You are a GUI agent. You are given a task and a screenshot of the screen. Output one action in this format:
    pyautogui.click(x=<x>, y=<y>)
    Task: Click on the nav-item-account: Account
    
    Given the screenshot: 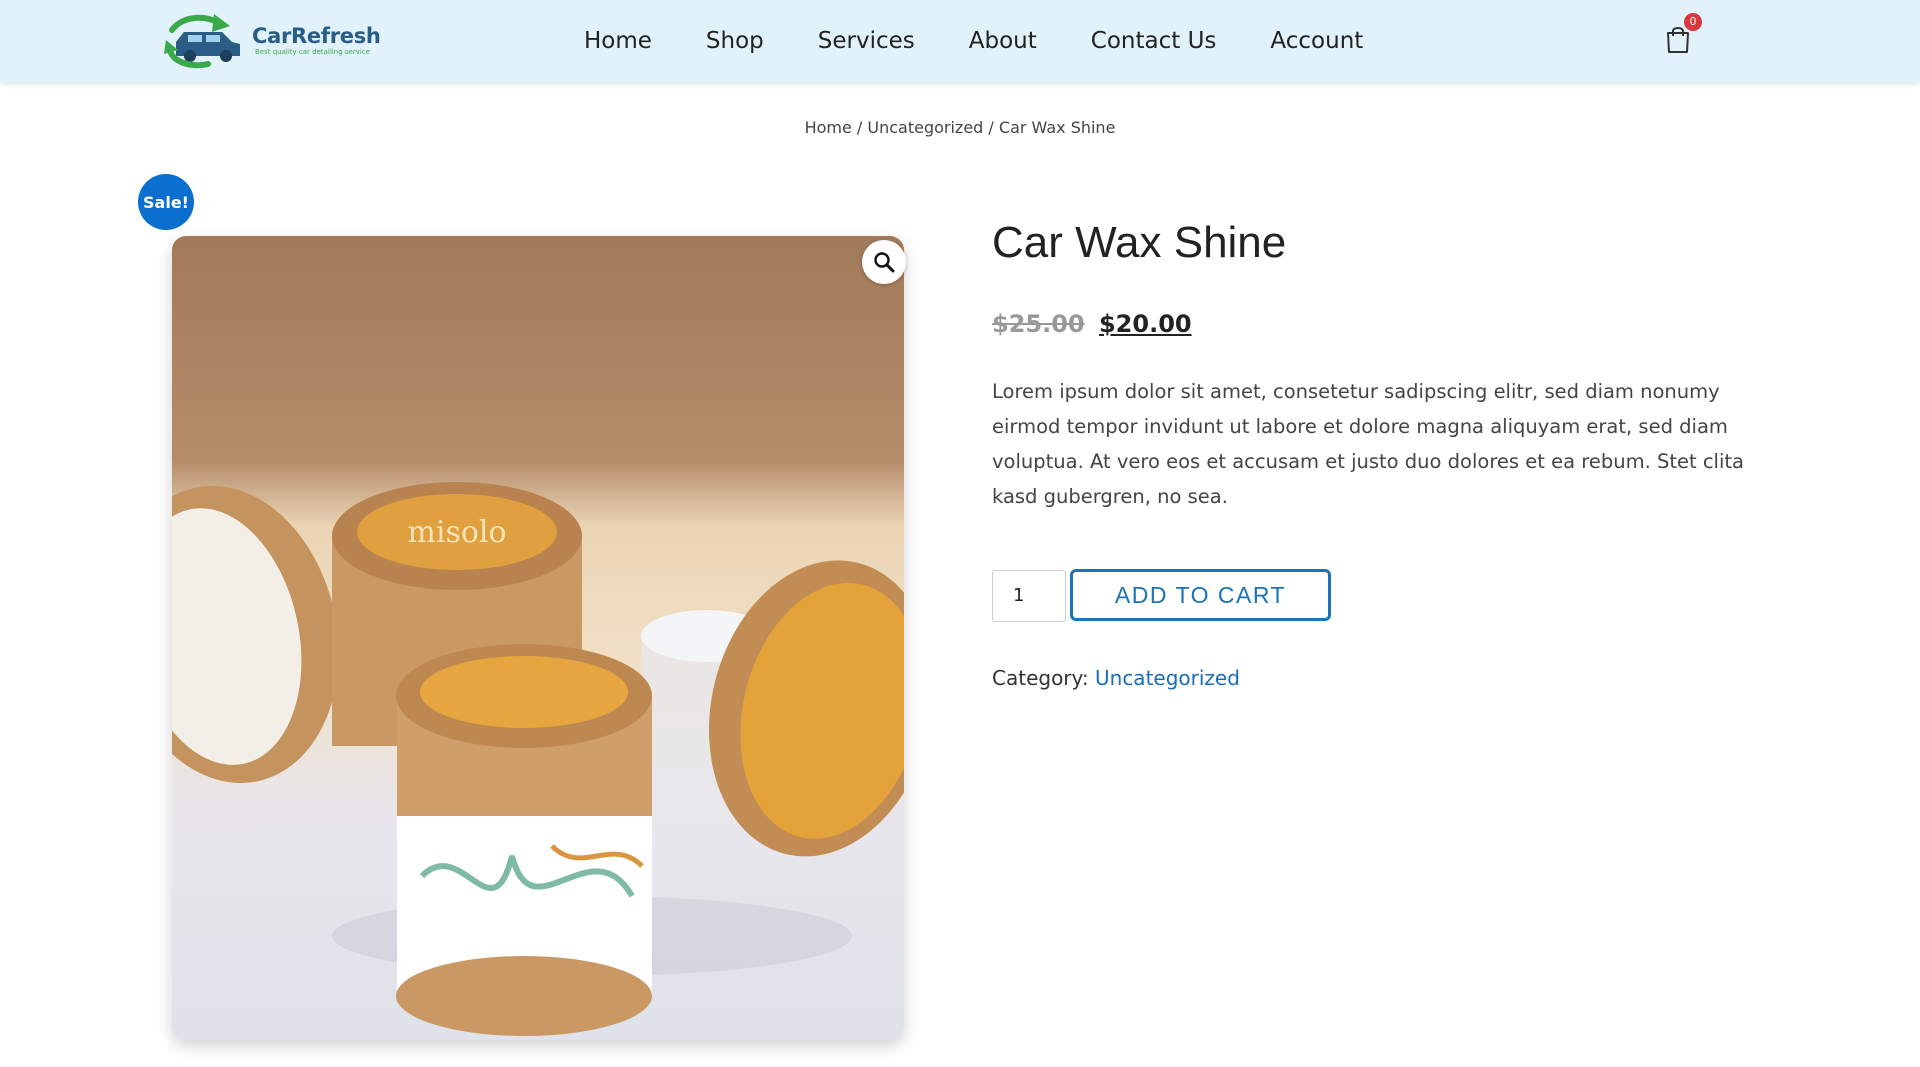 What is the action you would take?
    pyautogui.click(x=1316, y=41)
    